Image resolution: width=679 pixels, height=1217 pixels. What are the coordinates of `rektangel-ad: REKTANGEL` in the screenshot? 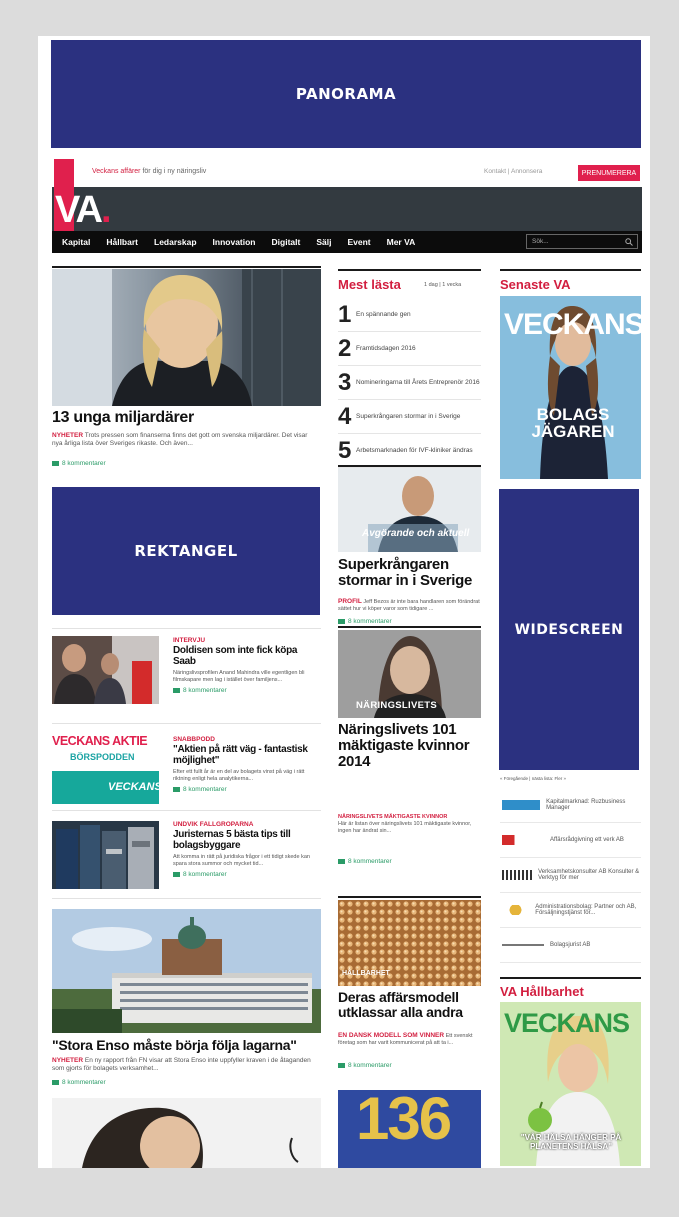 It's located at (186, 551).